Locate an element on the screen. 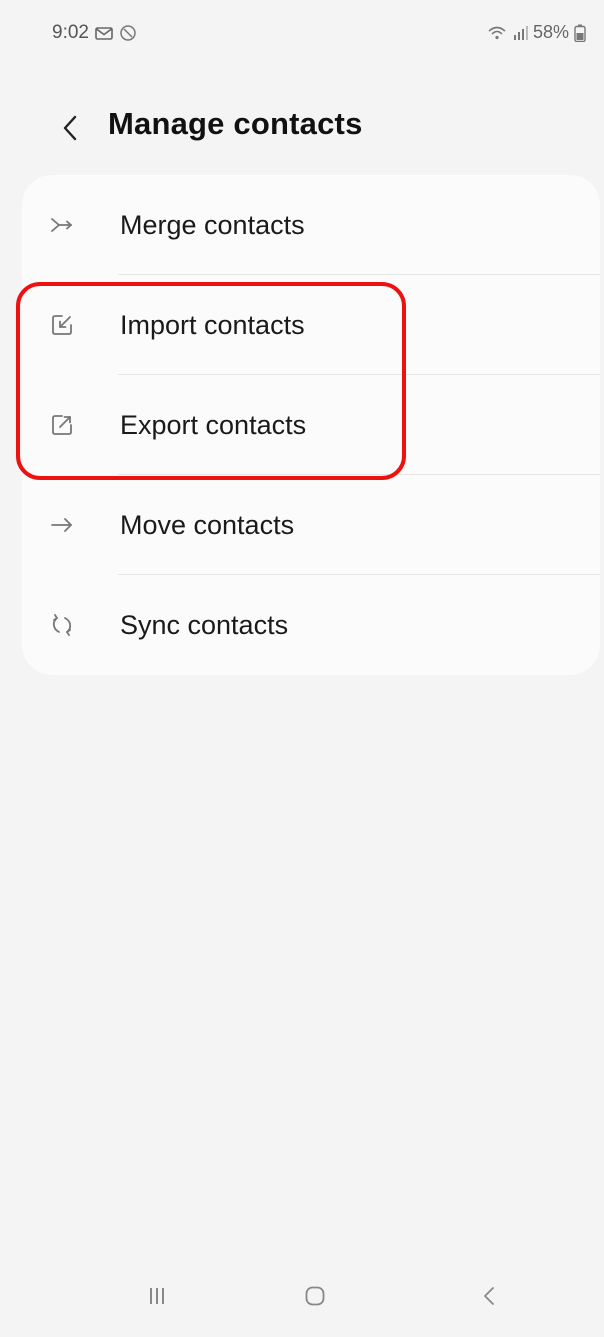 Image resolution: width=604 pixels, height=1337 pixels. recent-apps-button is located at coordinates (157, 1298).